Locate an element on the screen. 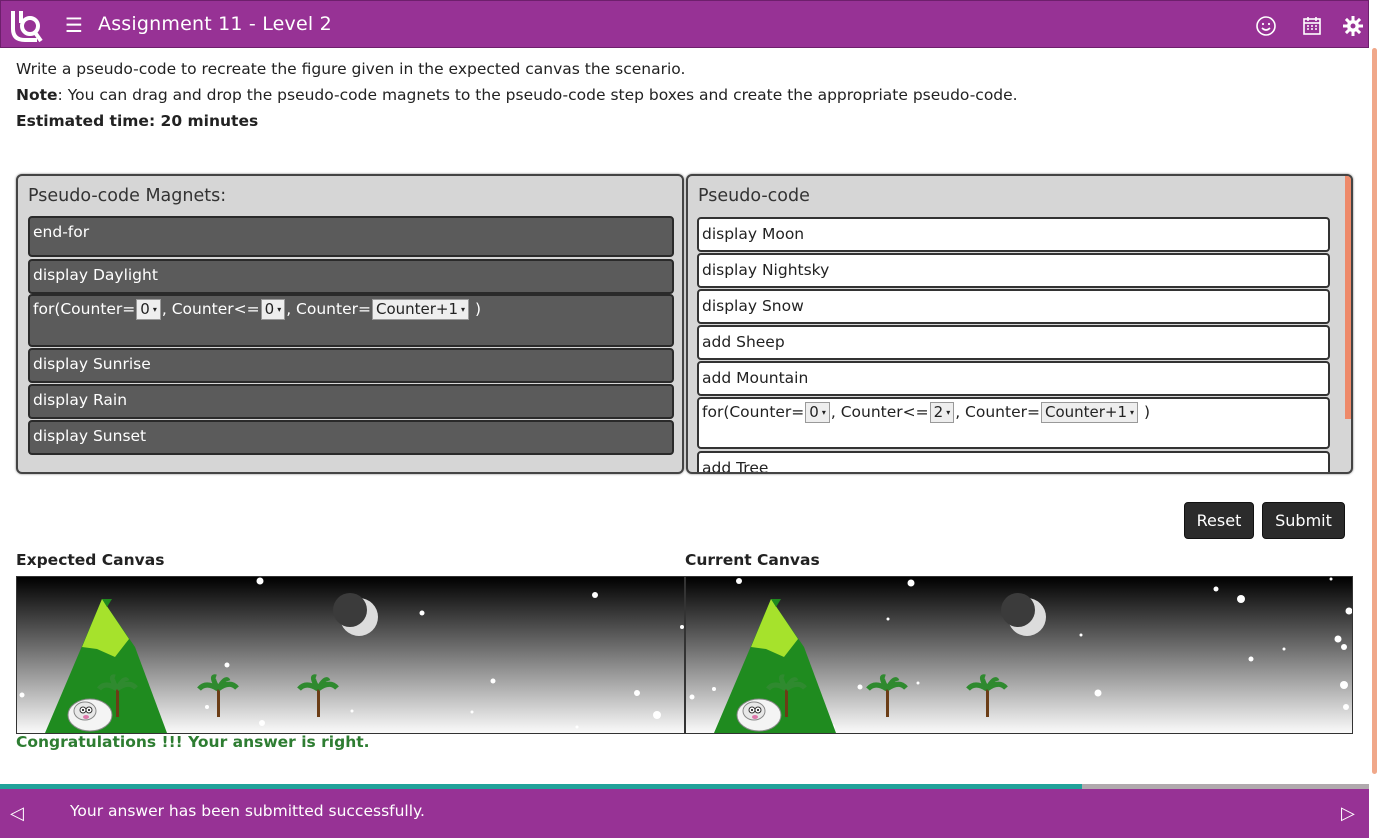 The height and width of the screenshot is (838, 1381). pseudocode-title: Pseudo-code is located at coordinates (754, 196).